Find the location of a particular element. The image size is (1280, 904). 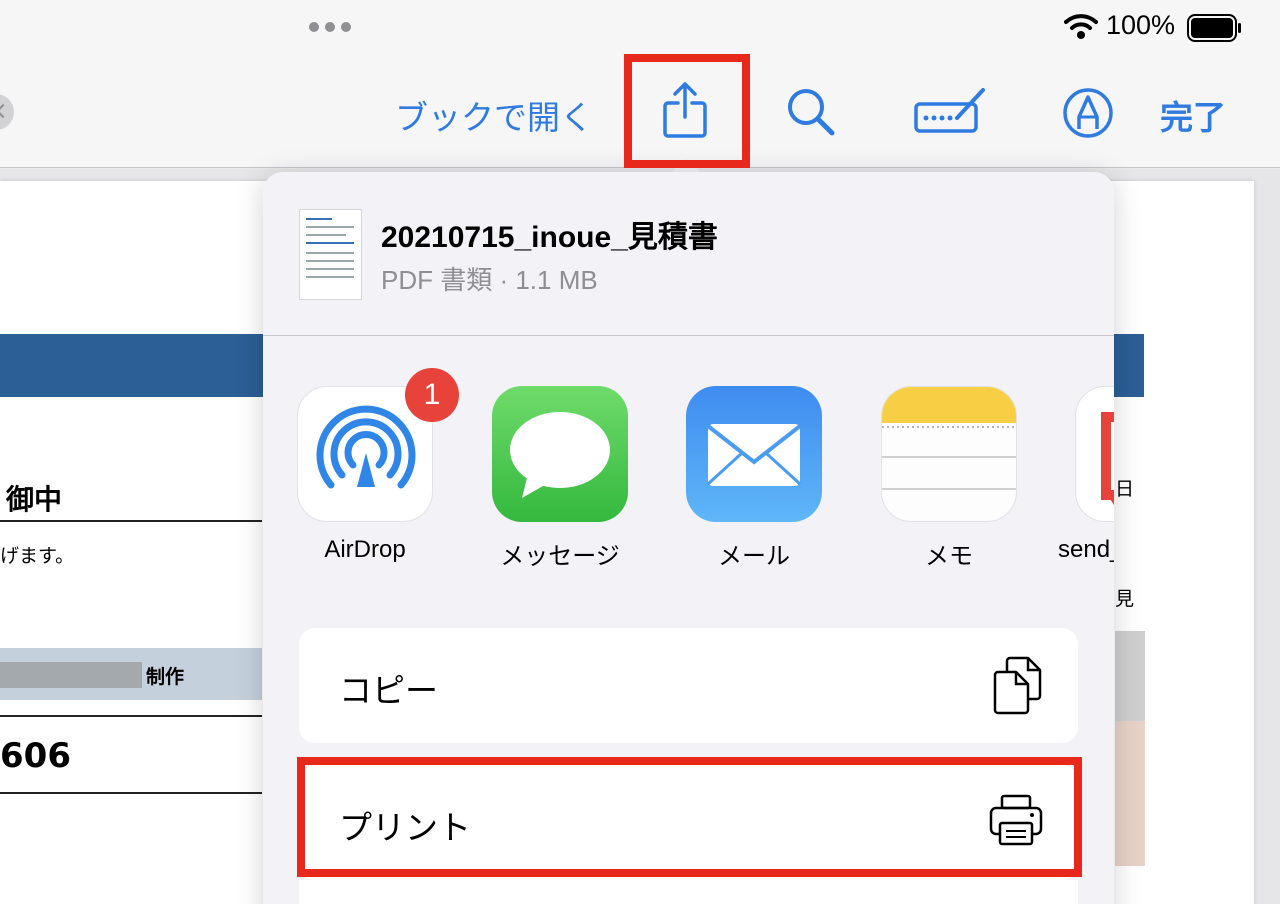

copy-action: コピー is located at coordinates (688, 685).